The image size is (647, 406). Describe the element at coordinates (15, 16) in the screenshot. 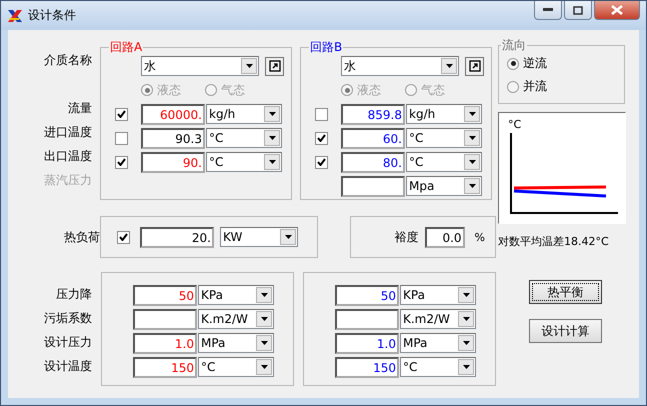

I see `app-logo-icon` at that location.